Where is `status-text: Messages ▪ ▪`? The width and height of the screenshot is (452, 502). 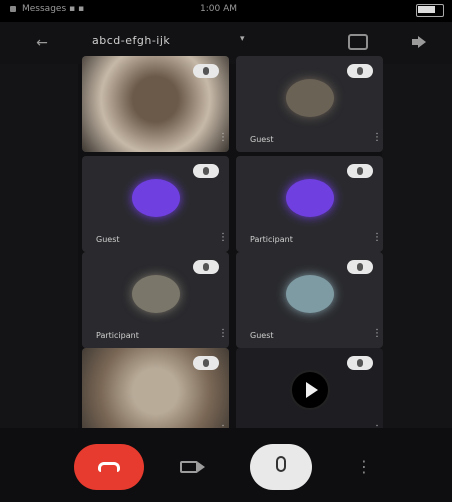
status-text: Messages ▪ ▪ is located at coordinates (53, 9).